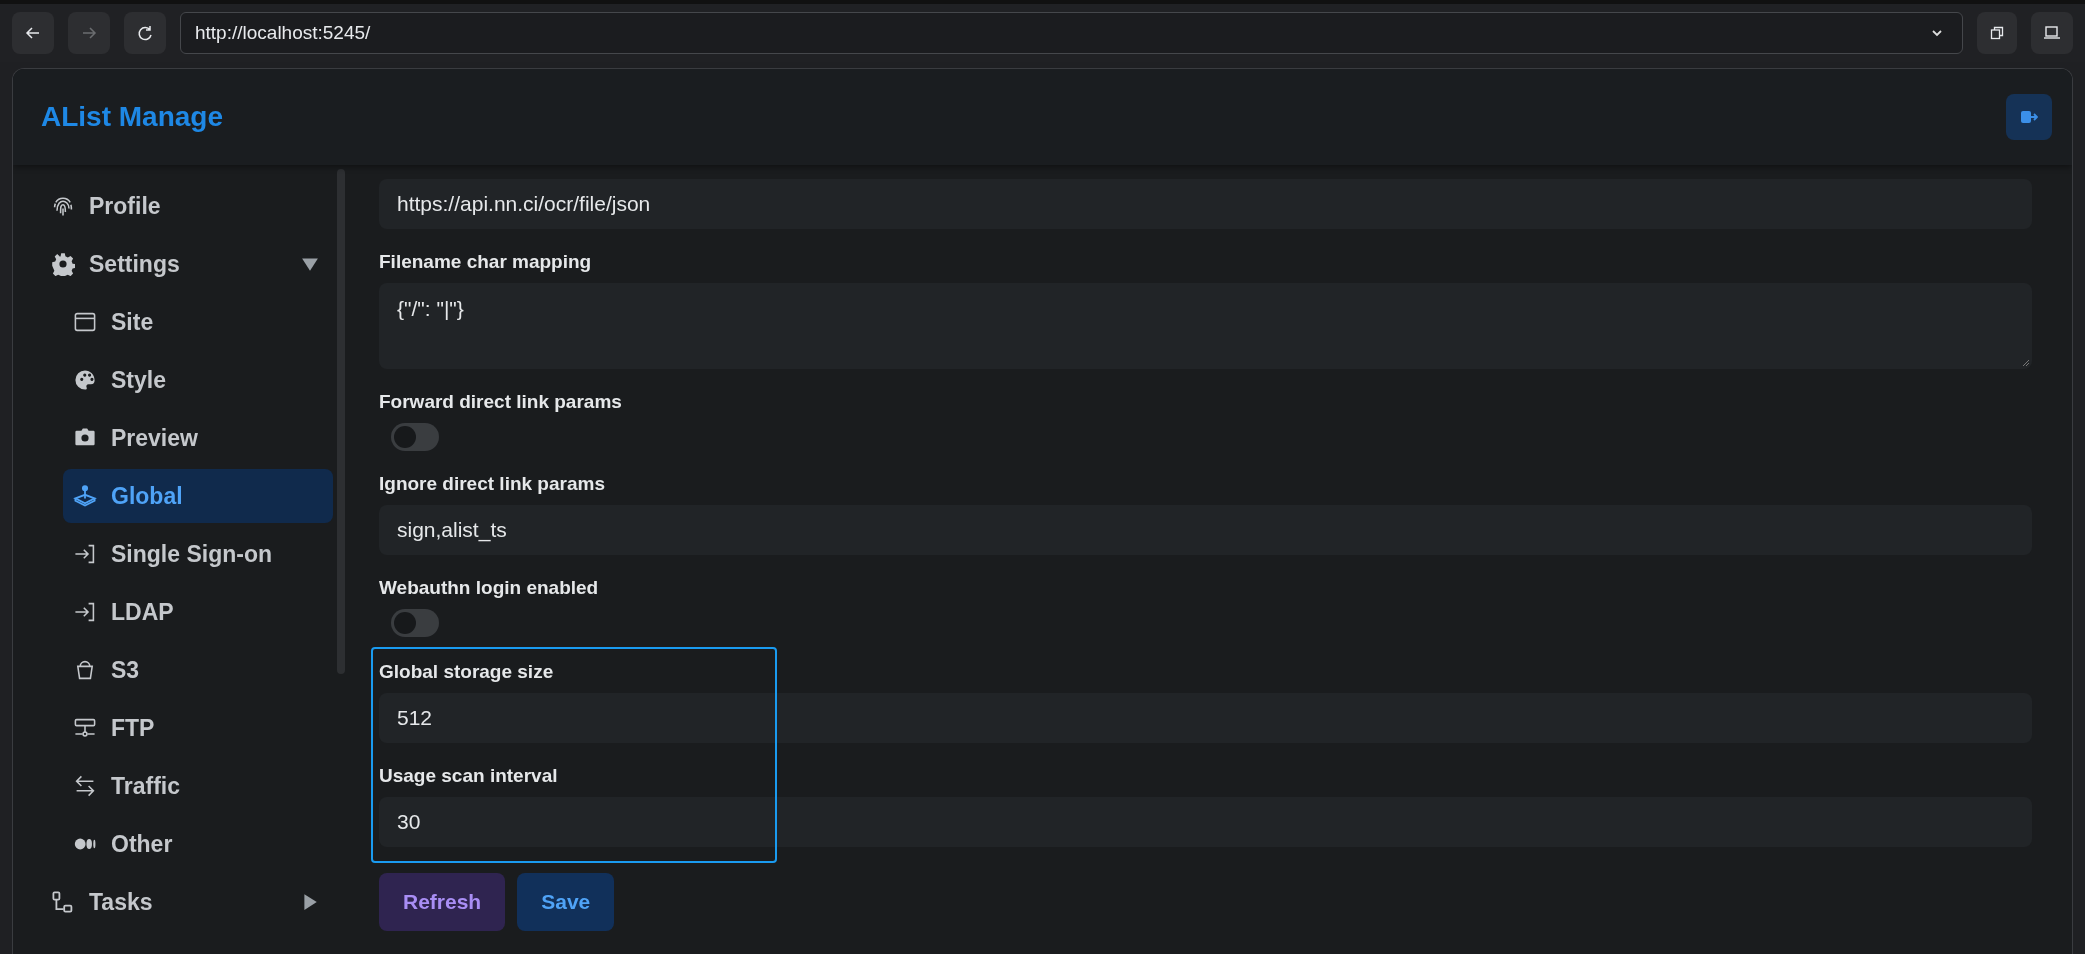 The image size is (2085, 954). Describe the element at coordinates (198, 322) in the screenshot. I see `sidebar-item: Site` at that location.